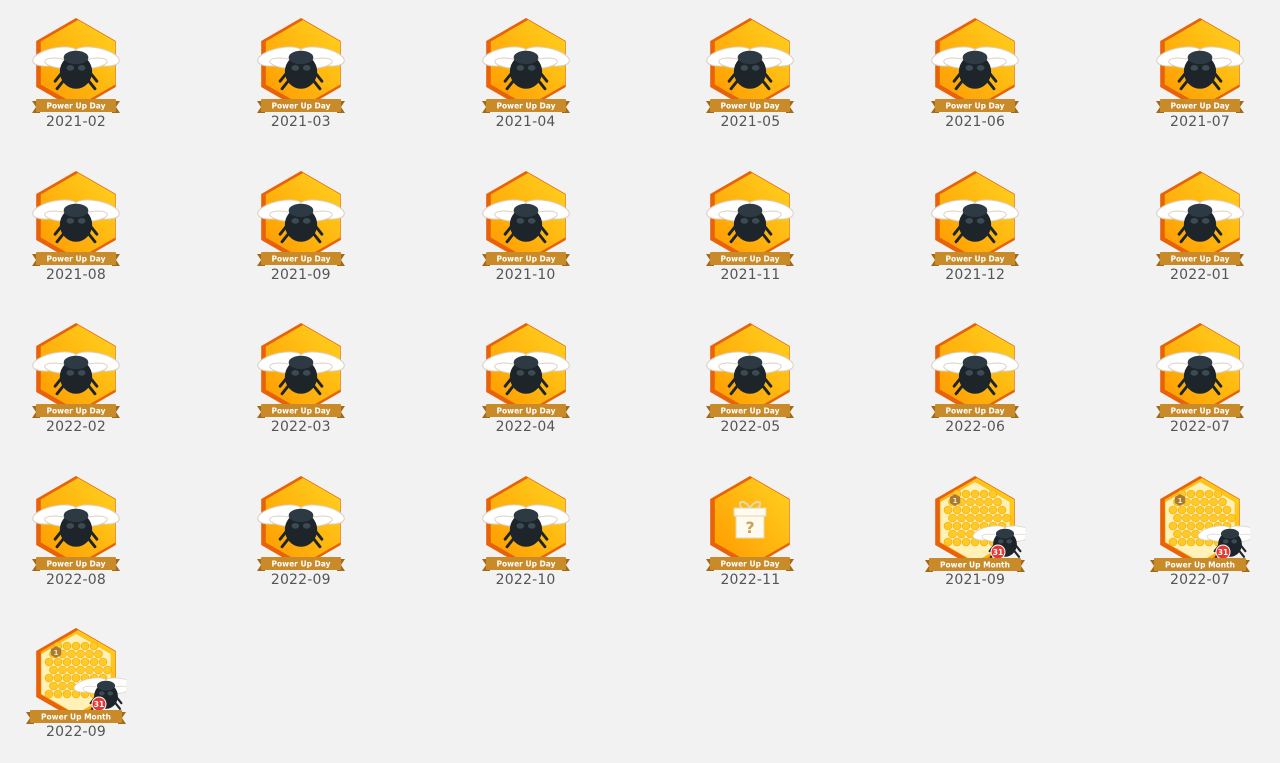 This screenshot has width=1280, height=763. What do you see at coordinates (975, 427) in the screenshot?
I see `badge-date: 2022-06` at bounding box center [975, 427].